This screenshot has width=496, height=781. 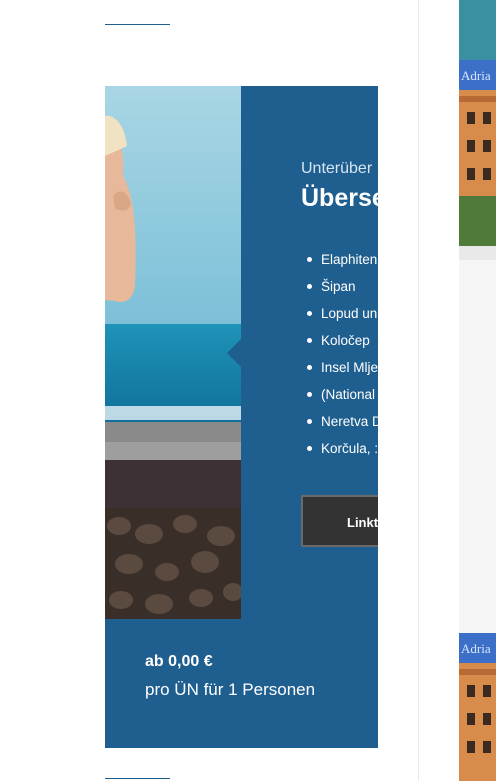 I want to click on price-label: ab 0,00 €, so click(x=179, y=661).